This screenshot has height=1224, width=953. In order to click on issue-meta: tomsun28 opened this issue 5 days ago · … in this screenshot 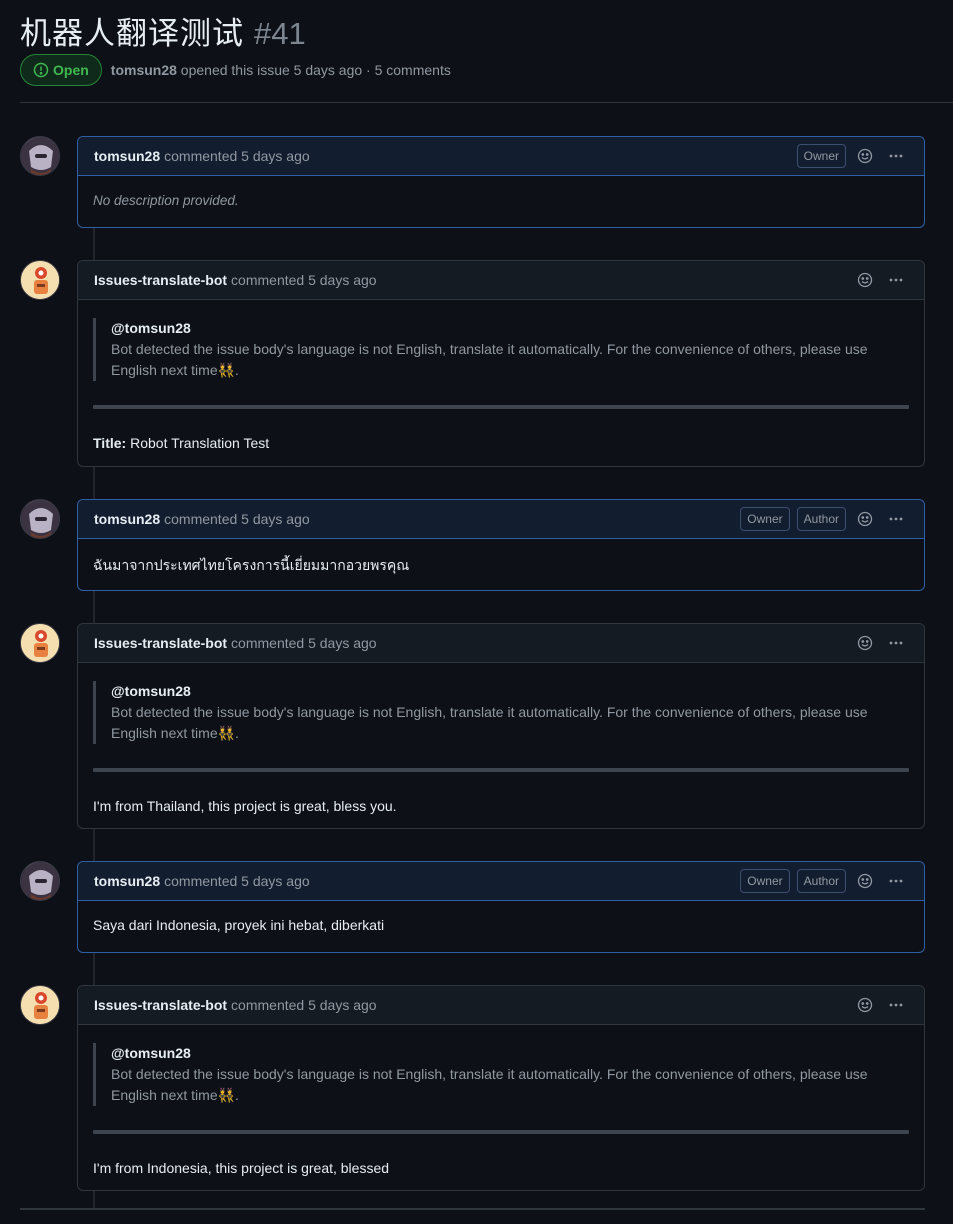, I will do `click(281, 70)`.